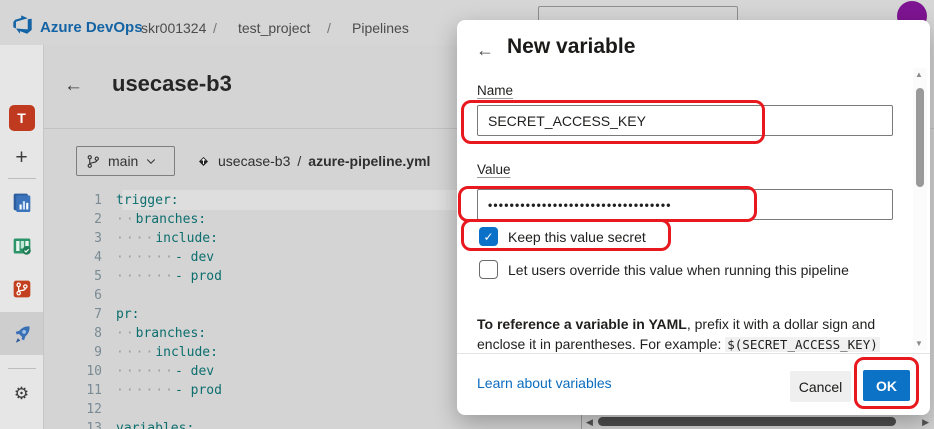 Image resolution: width=934 pixels, height=429 pixels. I want to click on left-nav-rail: T + ⚙ », so click(22, 237).